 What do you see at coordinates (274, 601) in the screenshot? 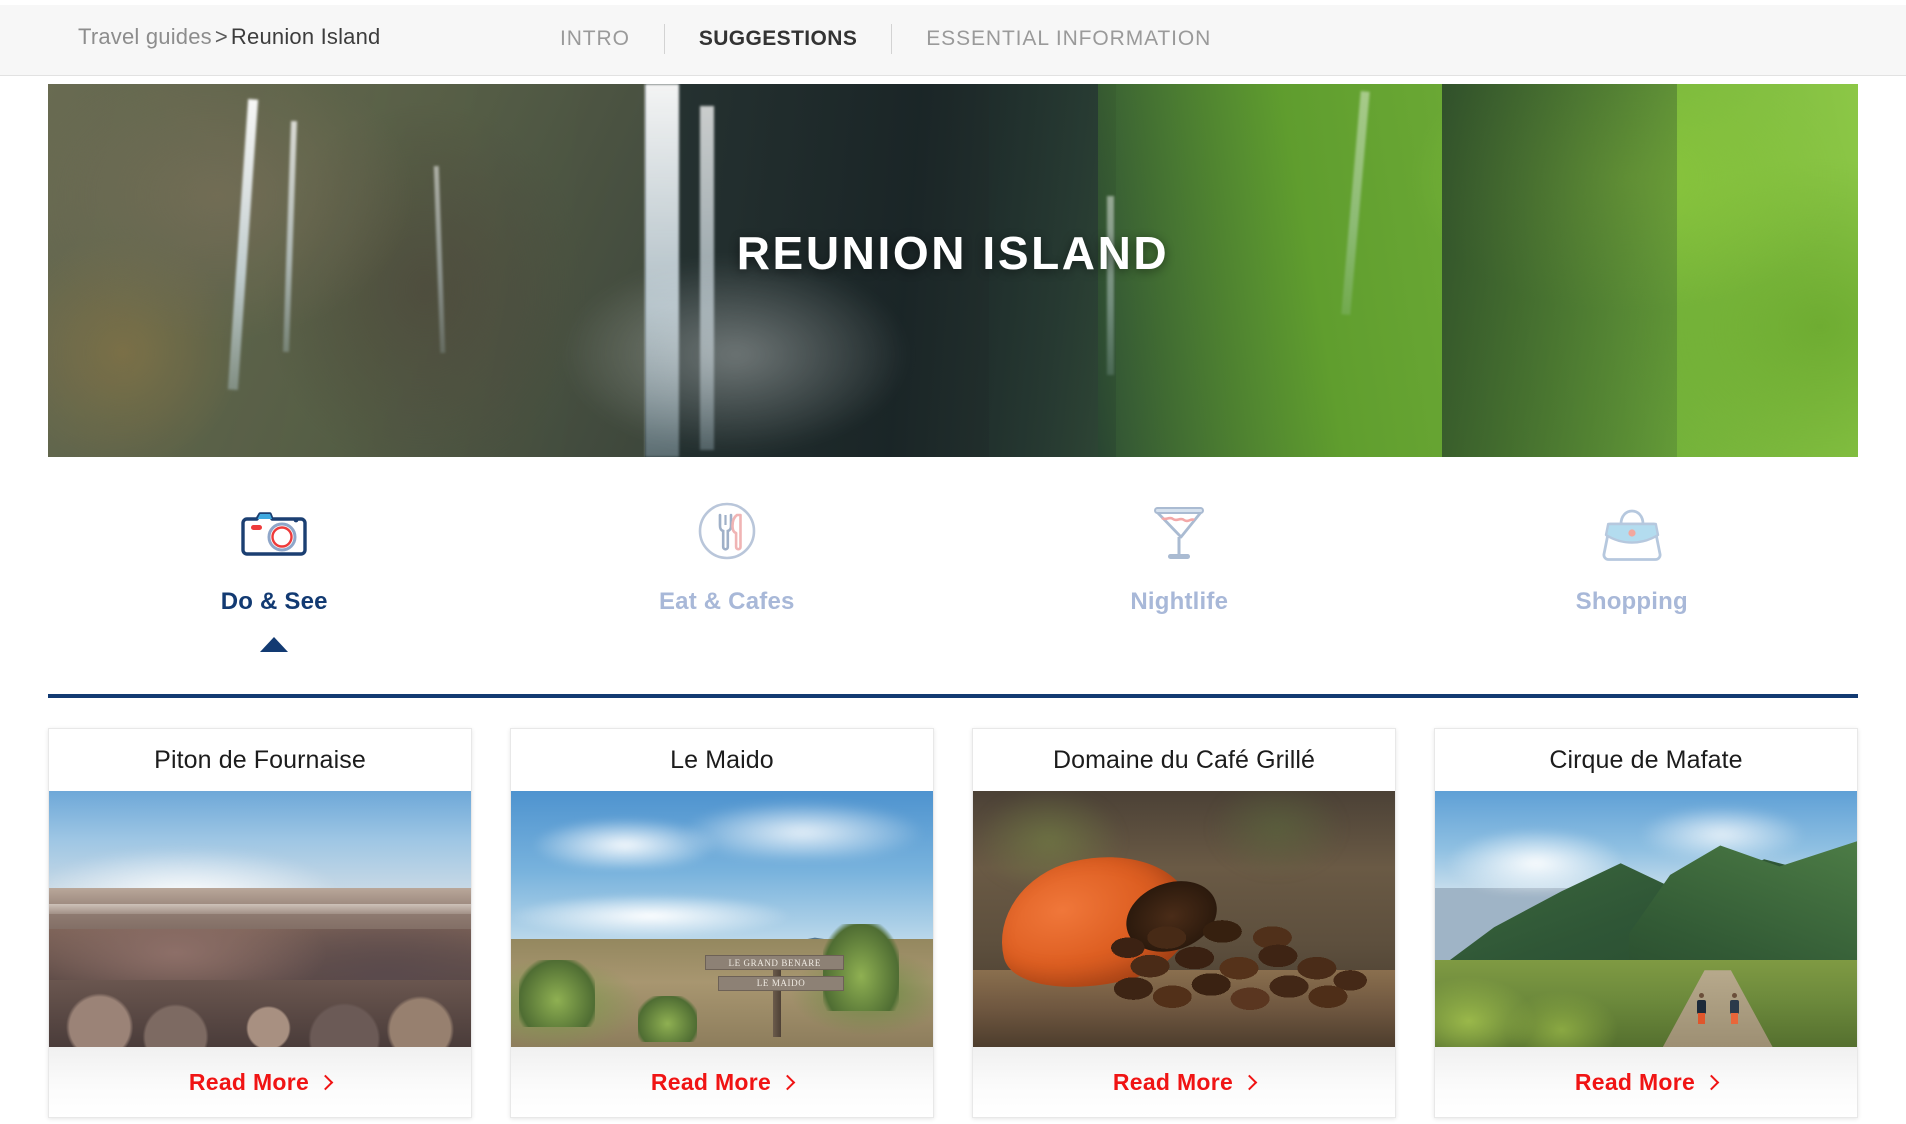
I see `category-label-do-and-see: Do & See` at bounding box center [274, 601].